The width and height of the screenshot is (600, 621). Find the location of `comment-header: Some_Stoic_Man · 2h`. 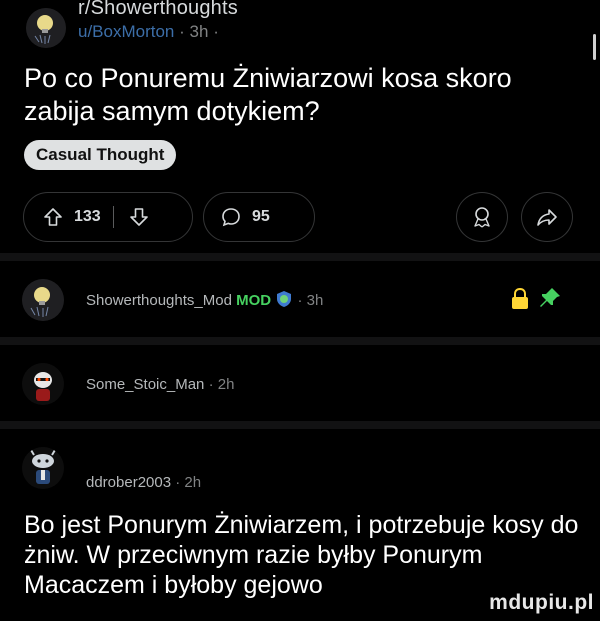

comment-header: Some_Stoic_Man · 2h is located at coordinates (160, 384).